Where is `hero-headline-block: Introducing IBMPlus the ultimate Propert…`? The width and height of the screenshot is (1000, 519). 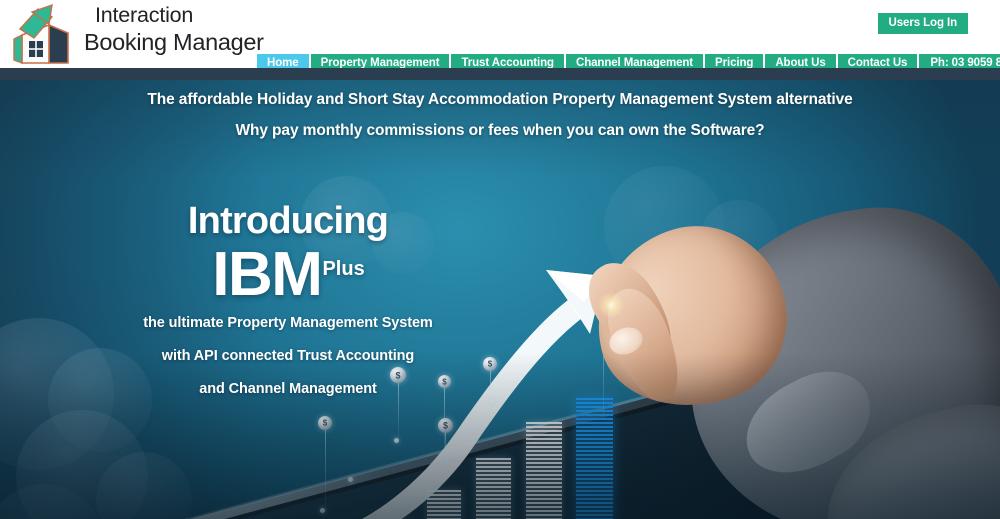 hero-headline-block: Introducing IBMPlus the ultimate Propert… is located at coordinates (288, 299).